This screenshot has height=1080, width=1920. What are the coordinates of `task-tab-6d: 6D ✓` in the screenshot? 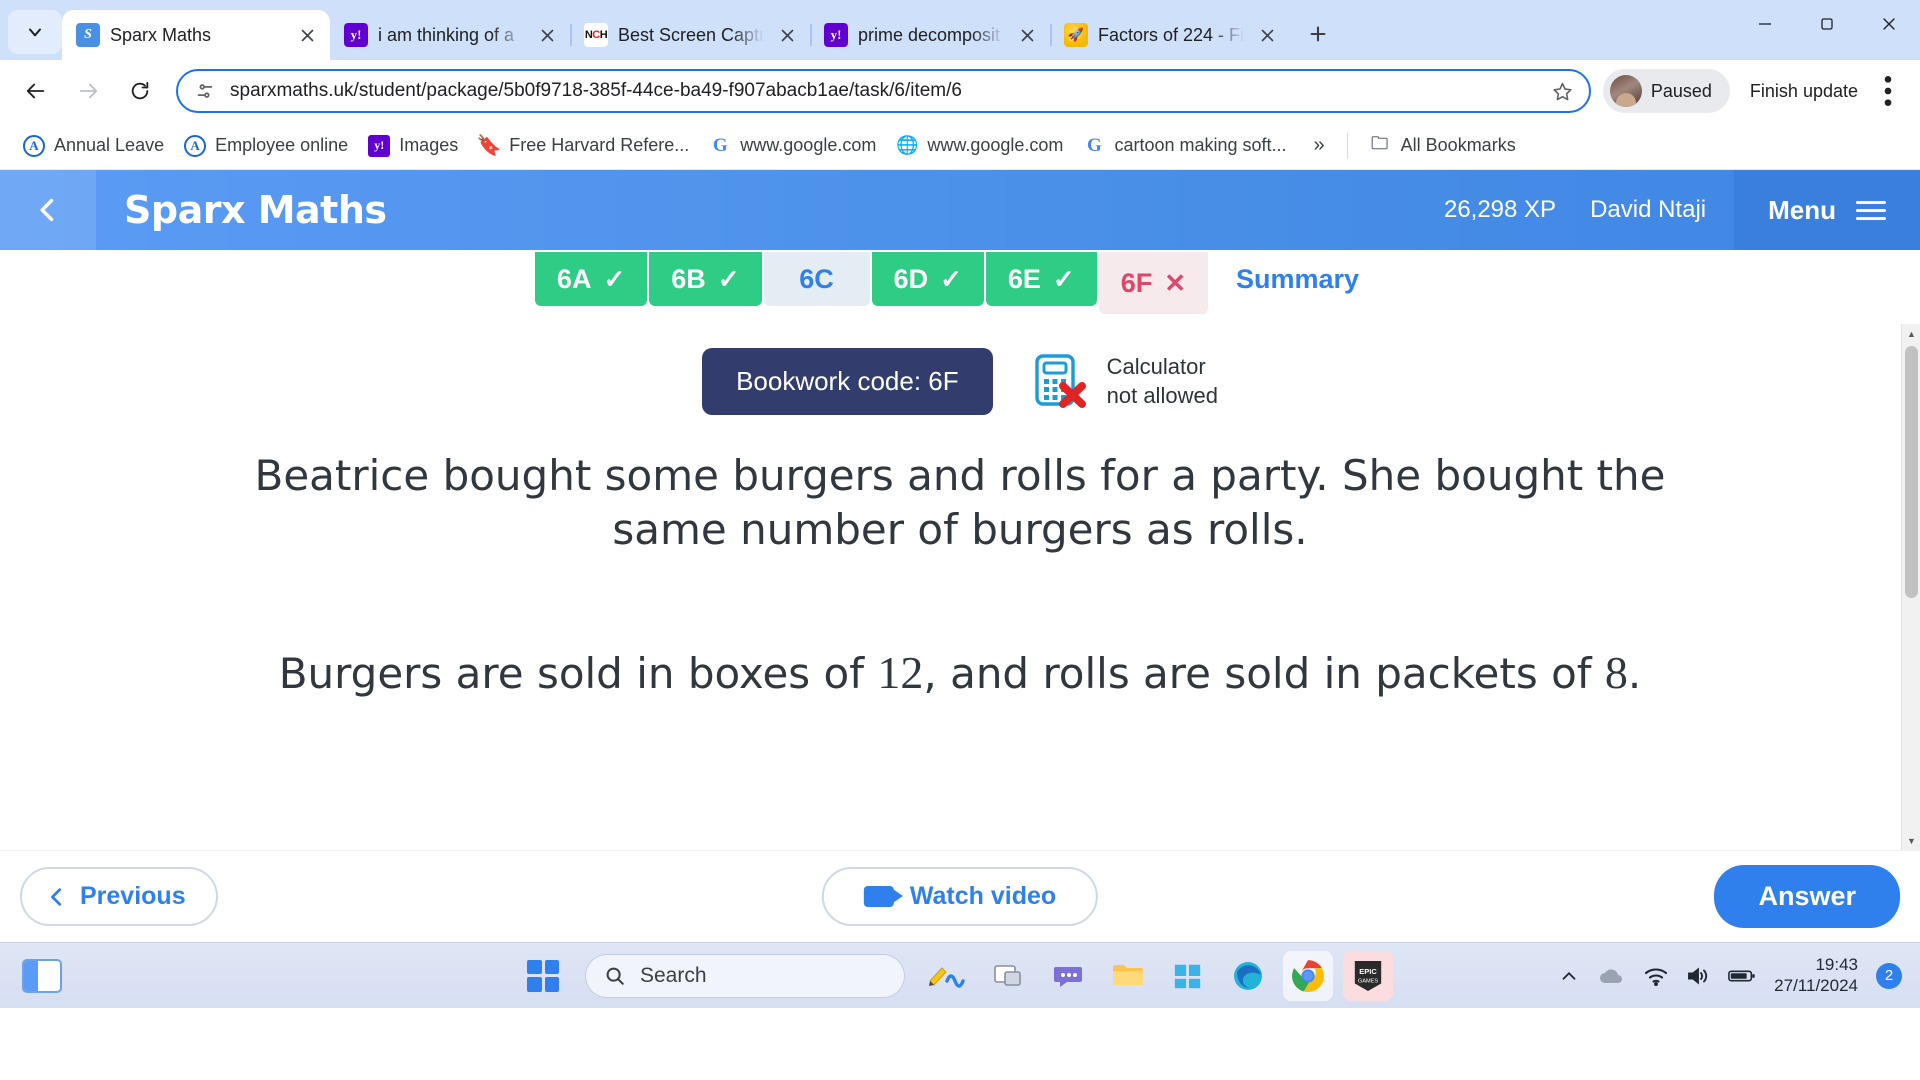 It's located at (927, 279).